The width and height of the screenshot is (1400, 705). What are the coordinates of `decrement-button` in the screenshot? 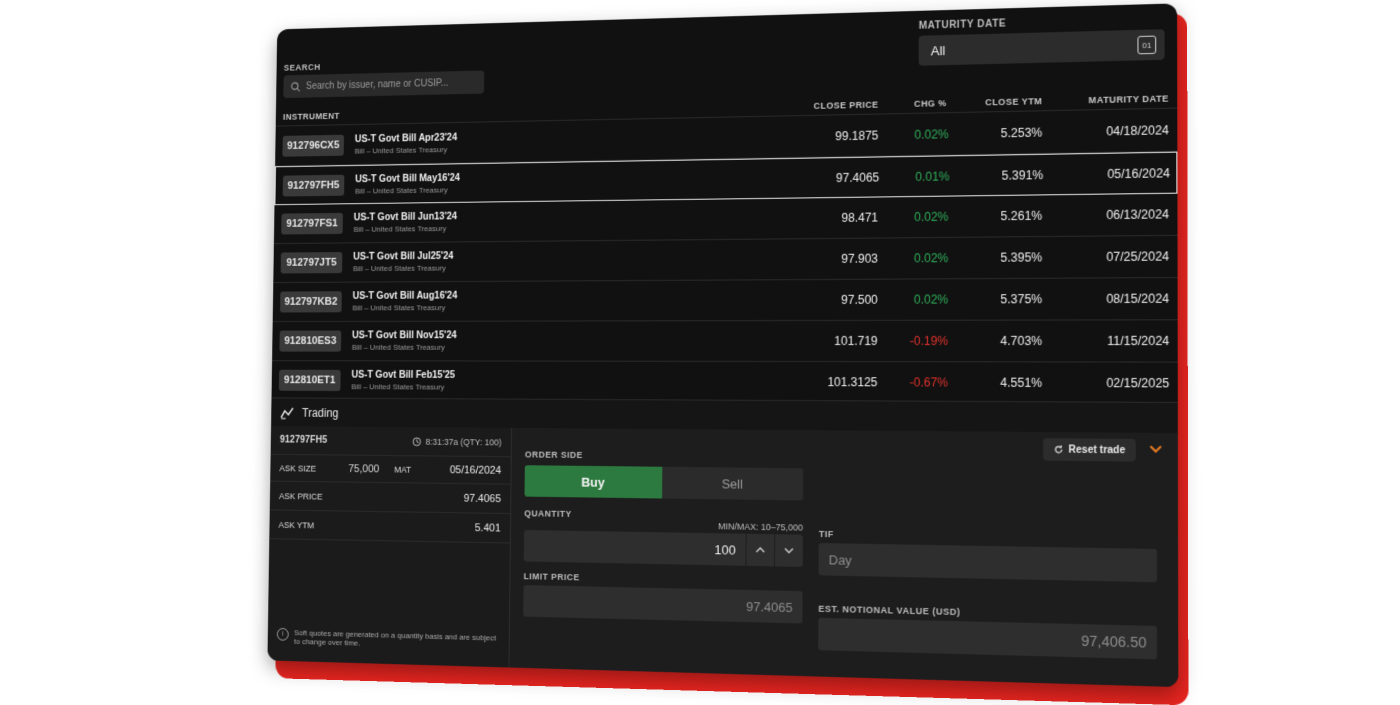 It's located at (788, 550).